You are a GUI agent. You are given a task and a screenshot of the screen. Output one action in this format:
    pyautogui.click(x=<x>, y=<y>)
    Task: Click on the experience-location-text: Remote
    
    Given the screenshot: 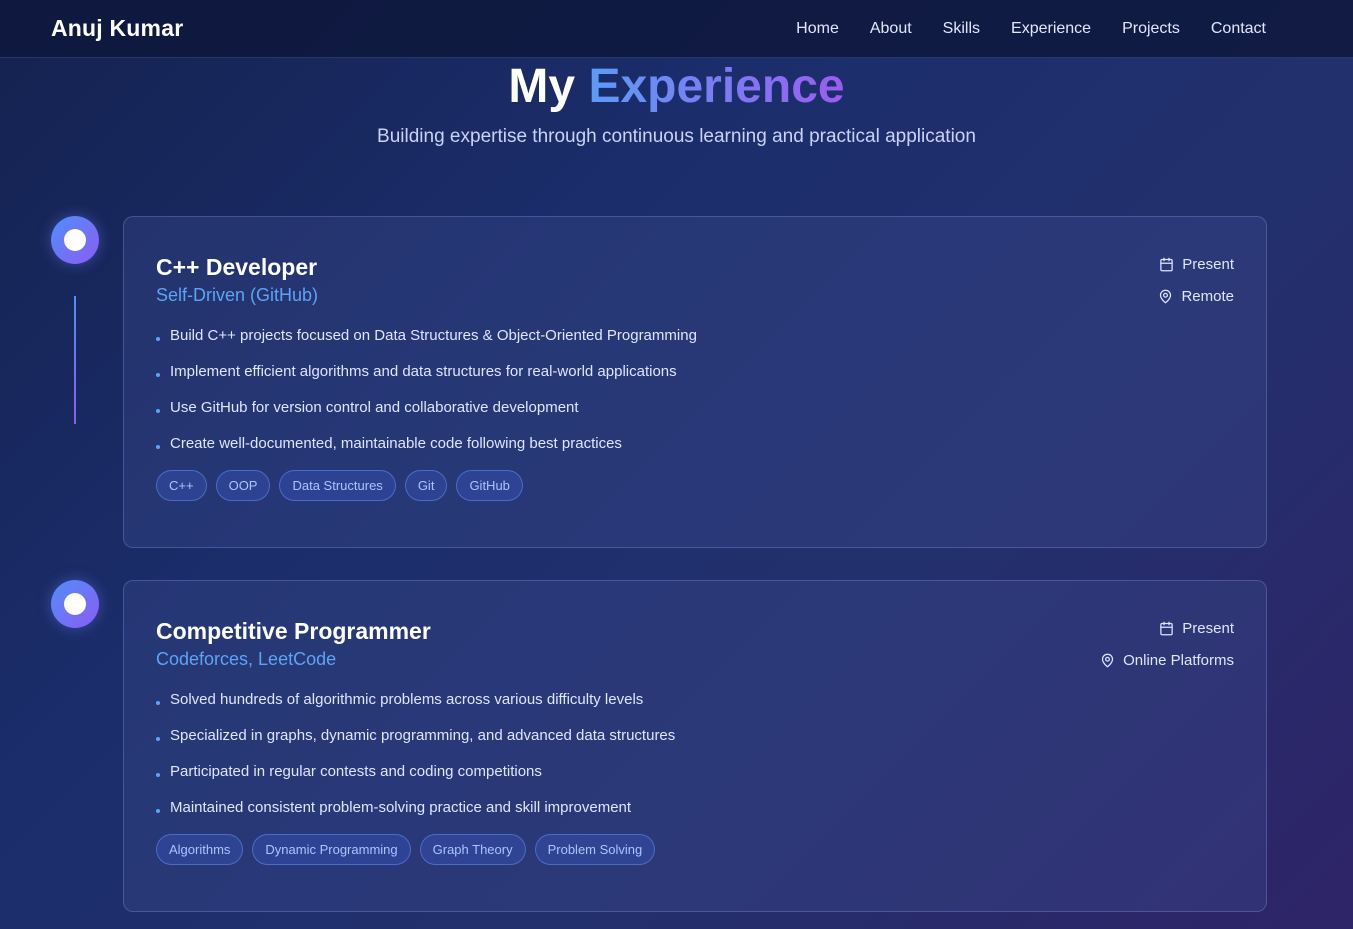 What is the action you would take?
    pyautogui.click(x=1207, y=296)
    